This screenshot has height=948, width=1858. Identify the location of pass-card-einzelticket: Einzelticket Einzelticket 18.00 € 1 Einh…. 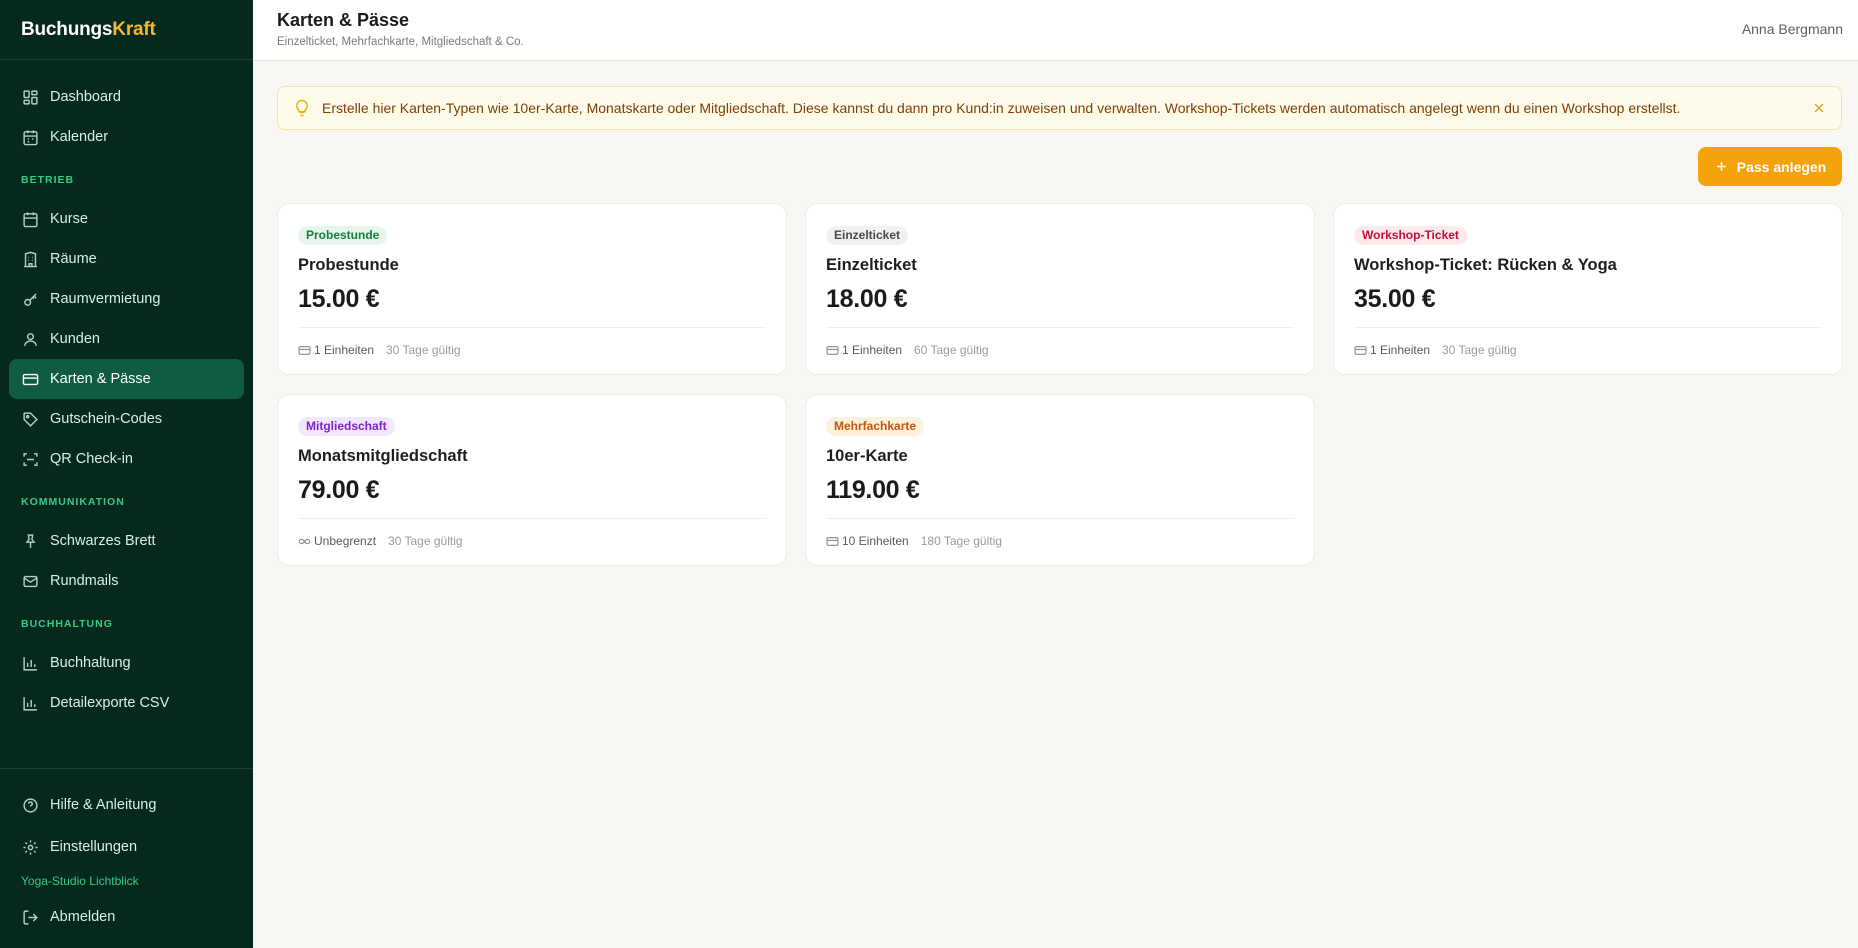
(1060, 289).